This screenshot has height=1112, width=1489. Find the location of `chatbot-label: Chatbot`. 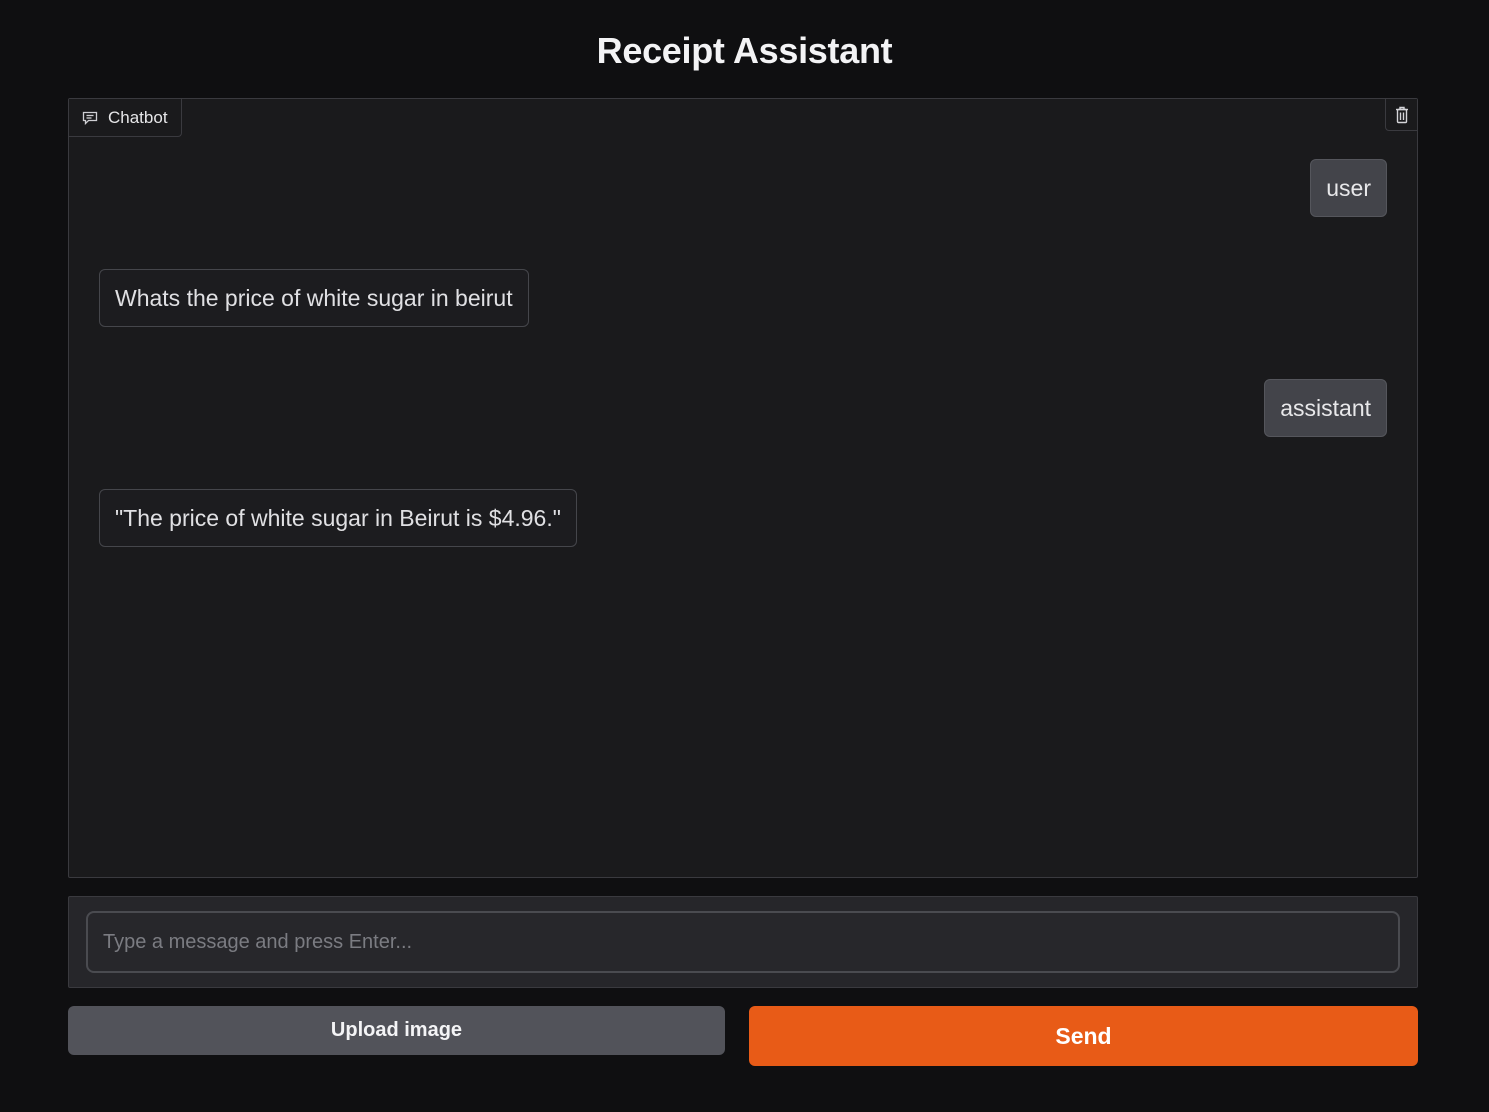

chatbot-label: Chatbot is located at coordinates (125, 118).